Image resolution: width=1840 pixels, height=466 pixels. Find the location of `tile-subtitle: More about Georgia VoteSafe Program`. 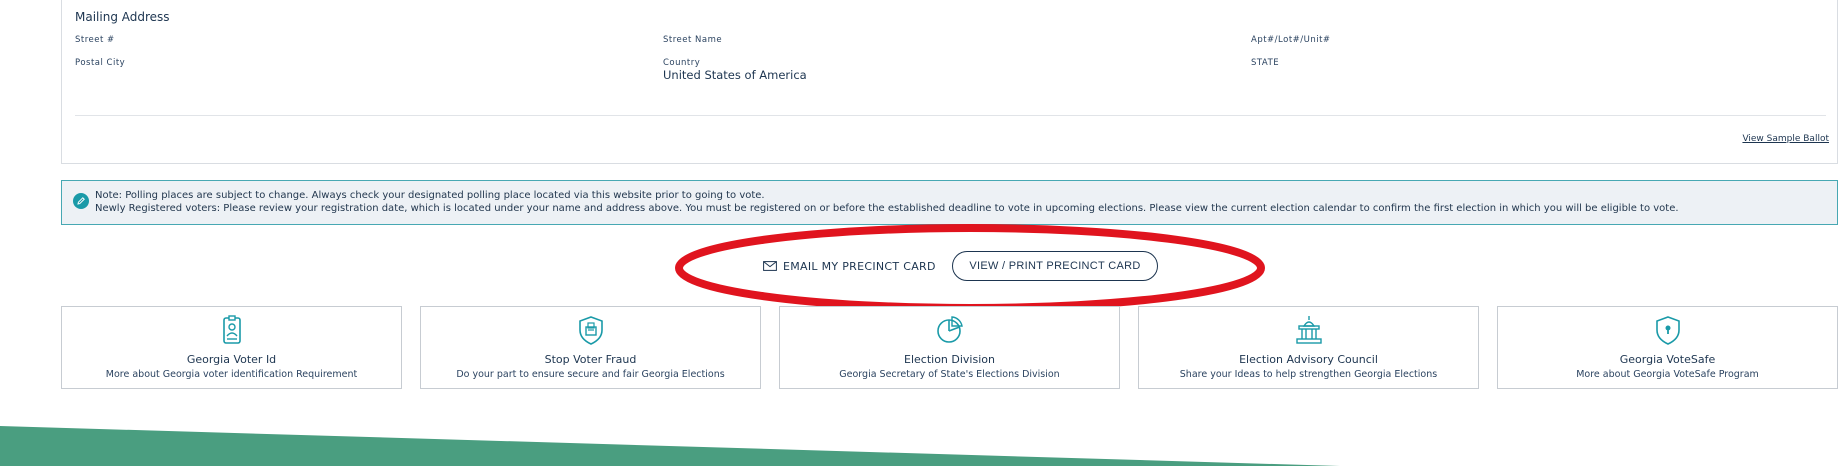

tile-subtitle: More about Georgia VoteSafe Program is located at coordinates (1667, 374).